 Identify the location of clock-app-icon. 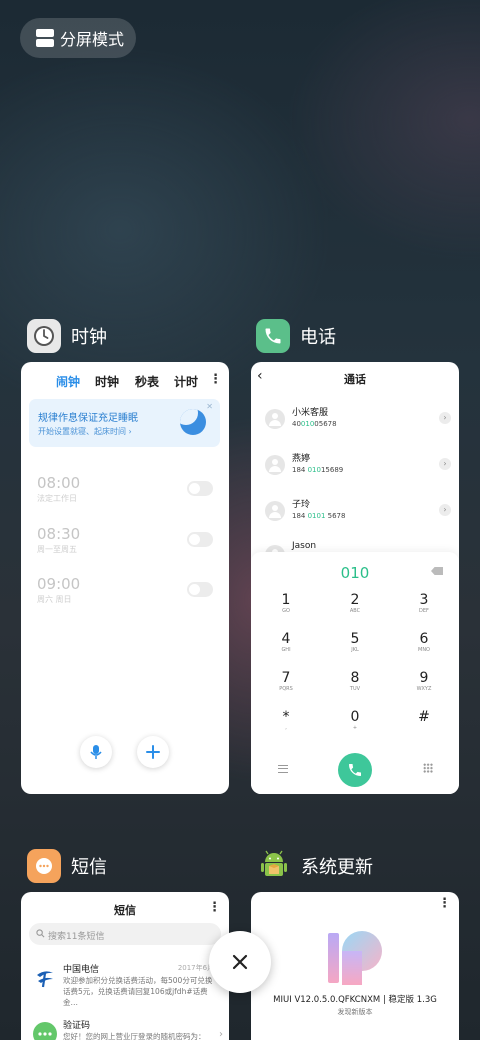
(44, 336).